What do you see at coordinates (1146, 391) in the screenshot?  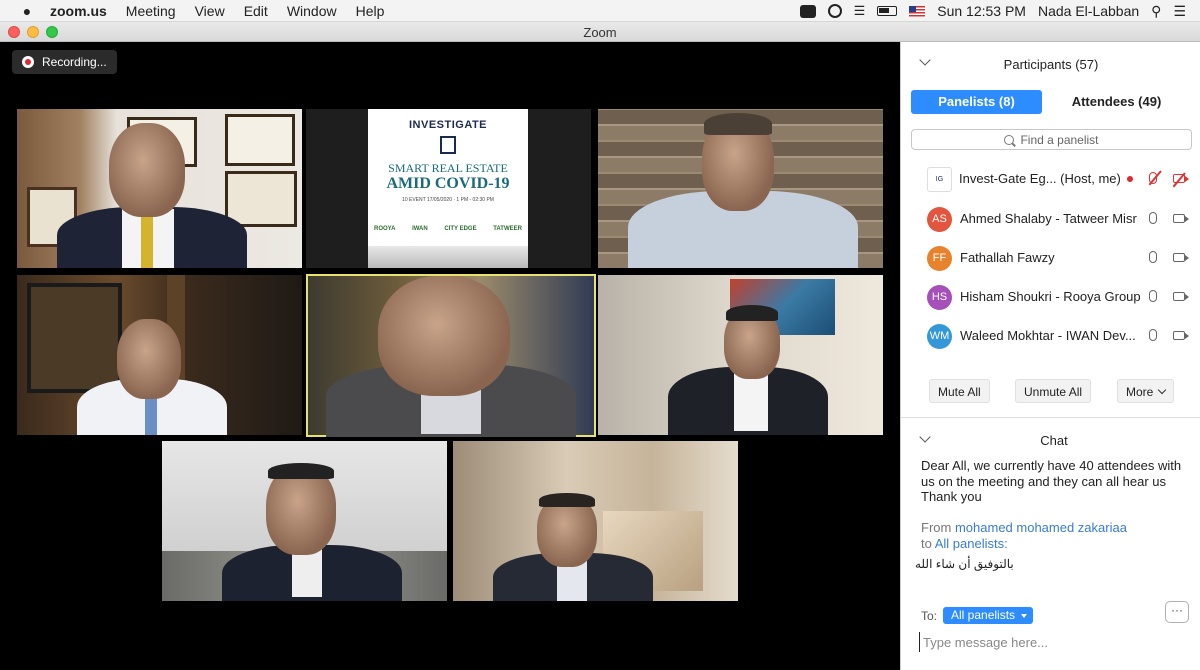 I see `more-button: More` at bounding box center [1146, 391].